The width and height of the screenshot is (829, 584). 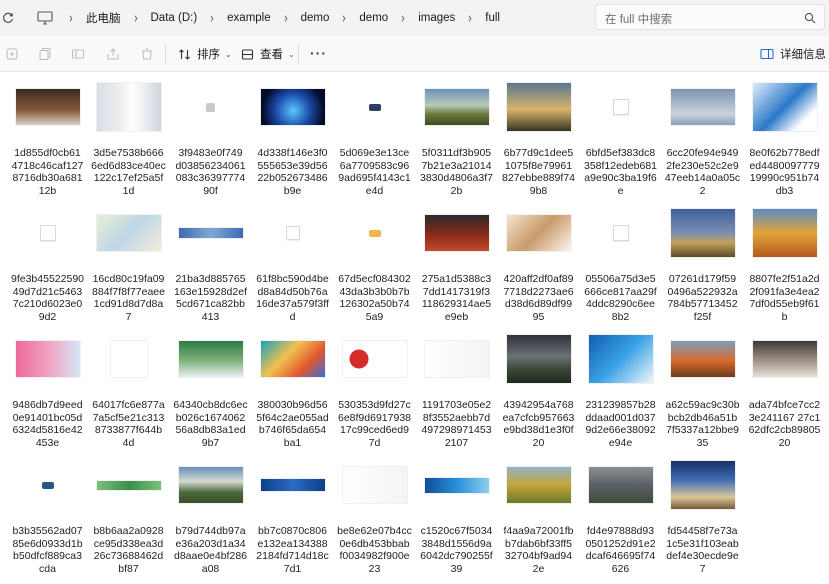 What do you see at coordinates (113, 54) in the screenshot?
I see `share-icon` at bounding box center [113, 54].